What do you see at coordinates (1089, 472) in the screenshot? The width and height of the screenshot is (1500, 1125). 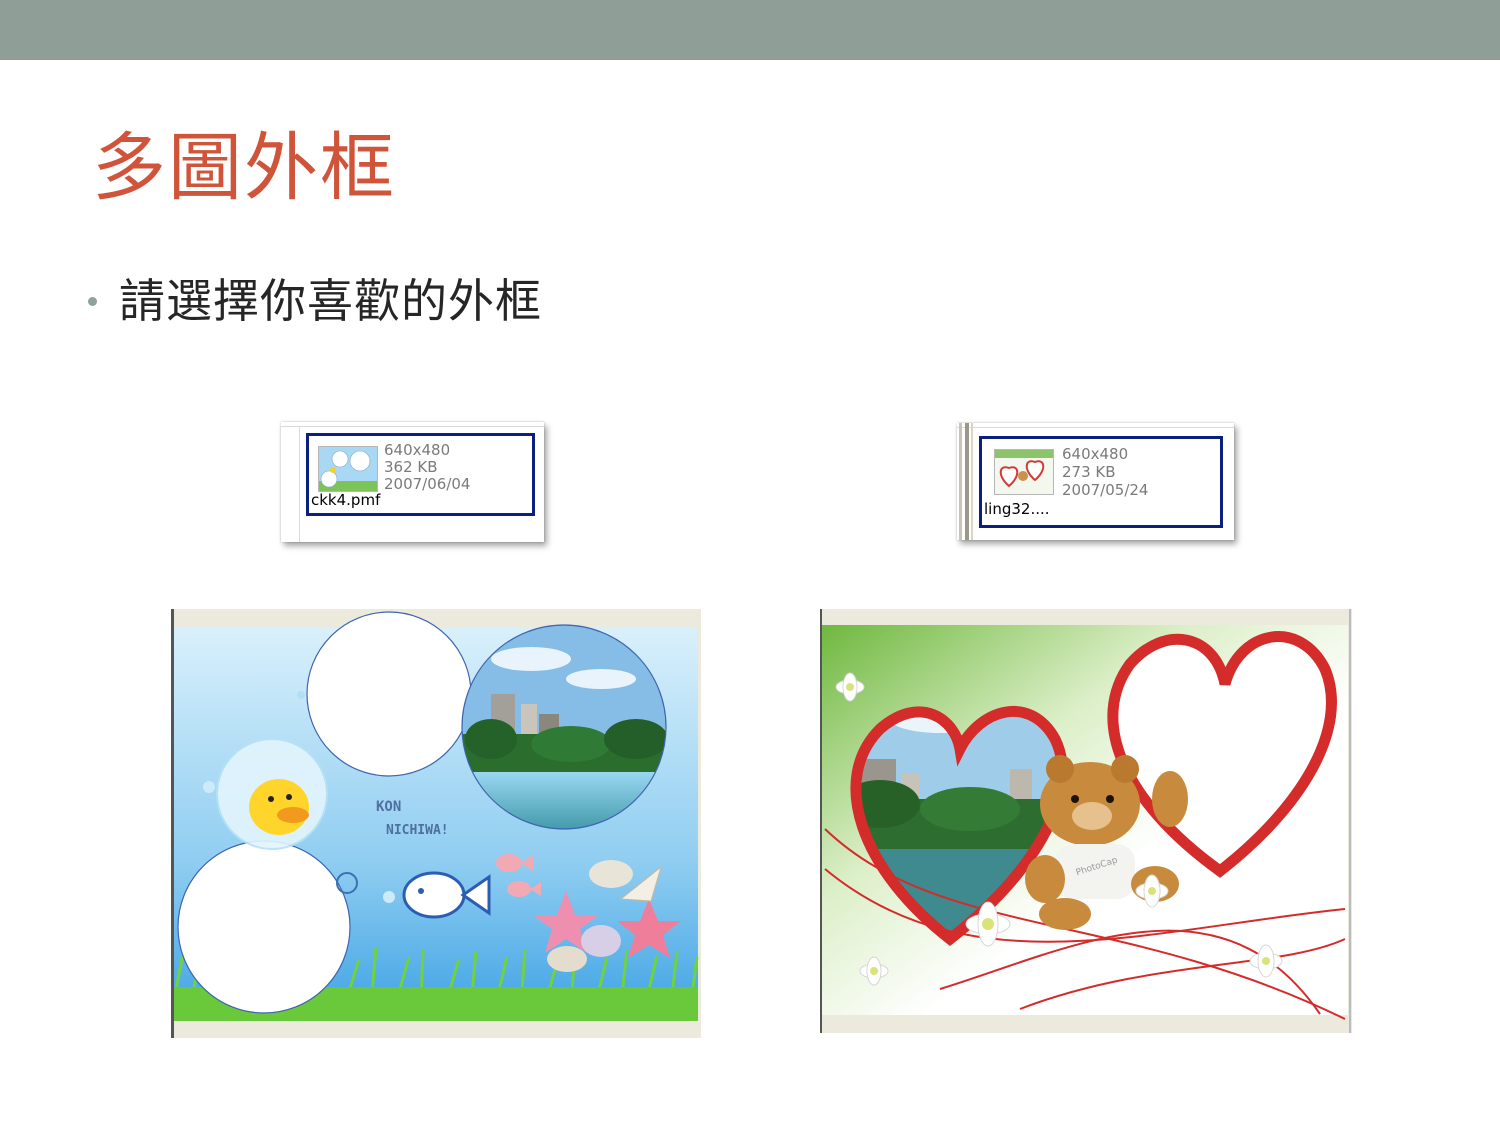 I see `file-size: 273 KB` at bounding box center [1089, 472].